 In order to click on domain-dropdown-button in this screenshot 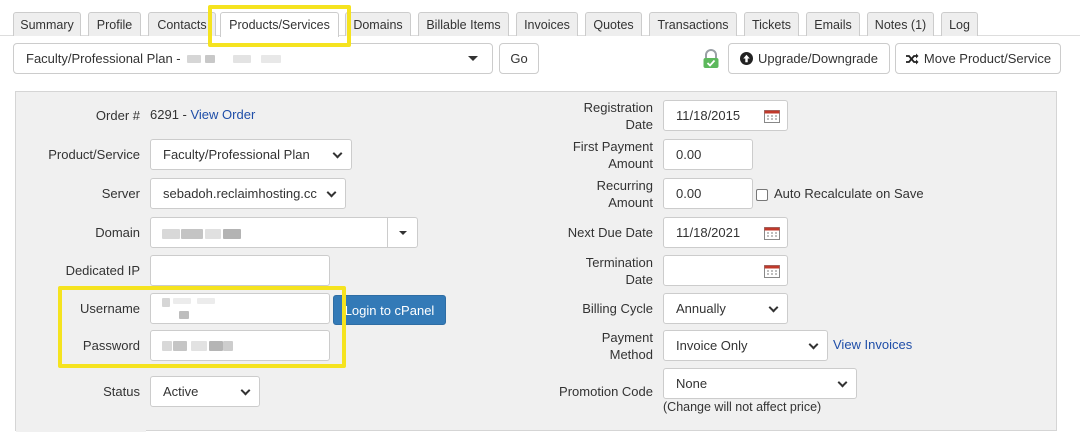, I will do `click(402, 232)`.